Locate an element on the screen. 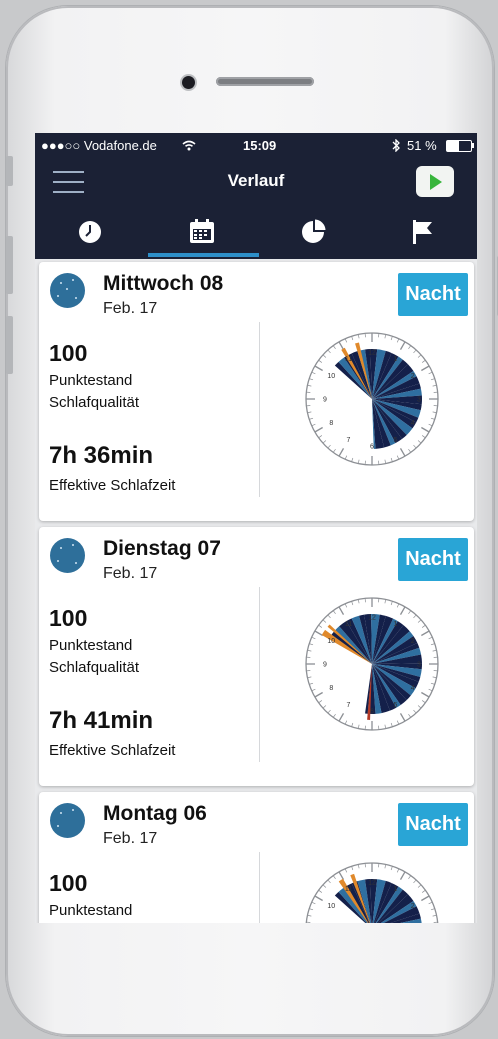  tab-bar is located at coordinates (256, 233).